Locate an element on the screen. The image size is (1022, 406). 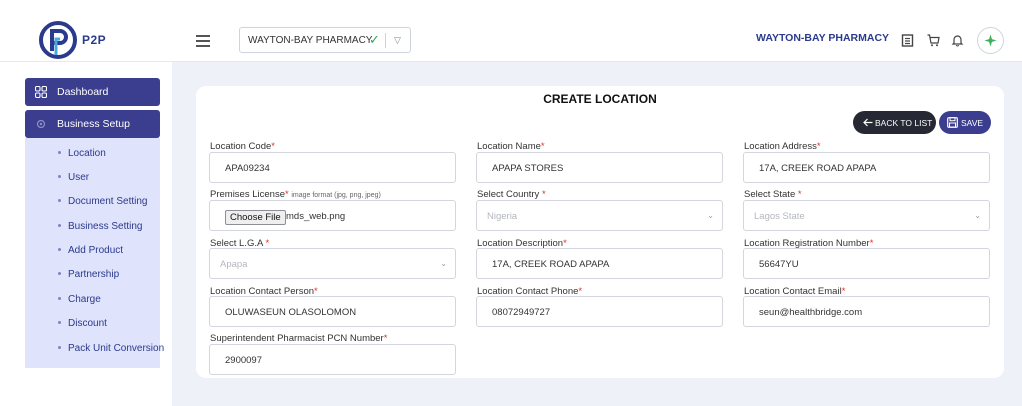
contact-phone-input: 08072949727 is located at coordinates (599, 311).